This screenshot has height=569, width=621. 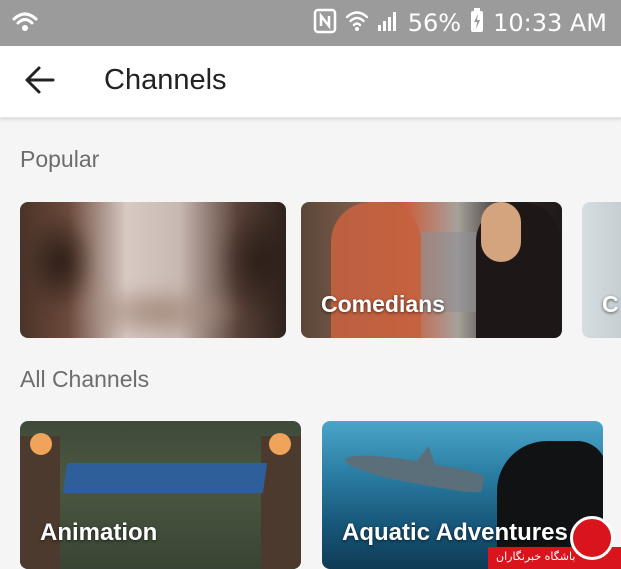 I want to click on channel-card-comedians: Comedians, so click(x=431, y=270).